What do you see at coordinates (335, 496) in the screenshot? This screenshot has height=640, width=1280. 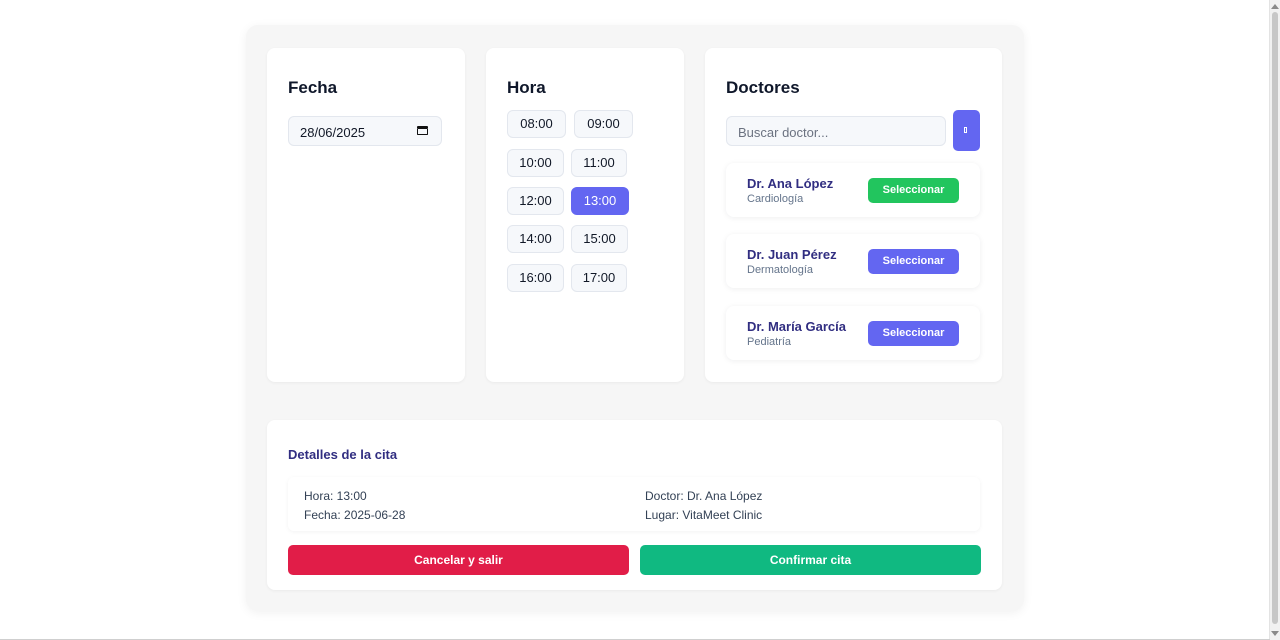 I see `detail-time: Hora: 13:00` at bounding box center [335, 496].